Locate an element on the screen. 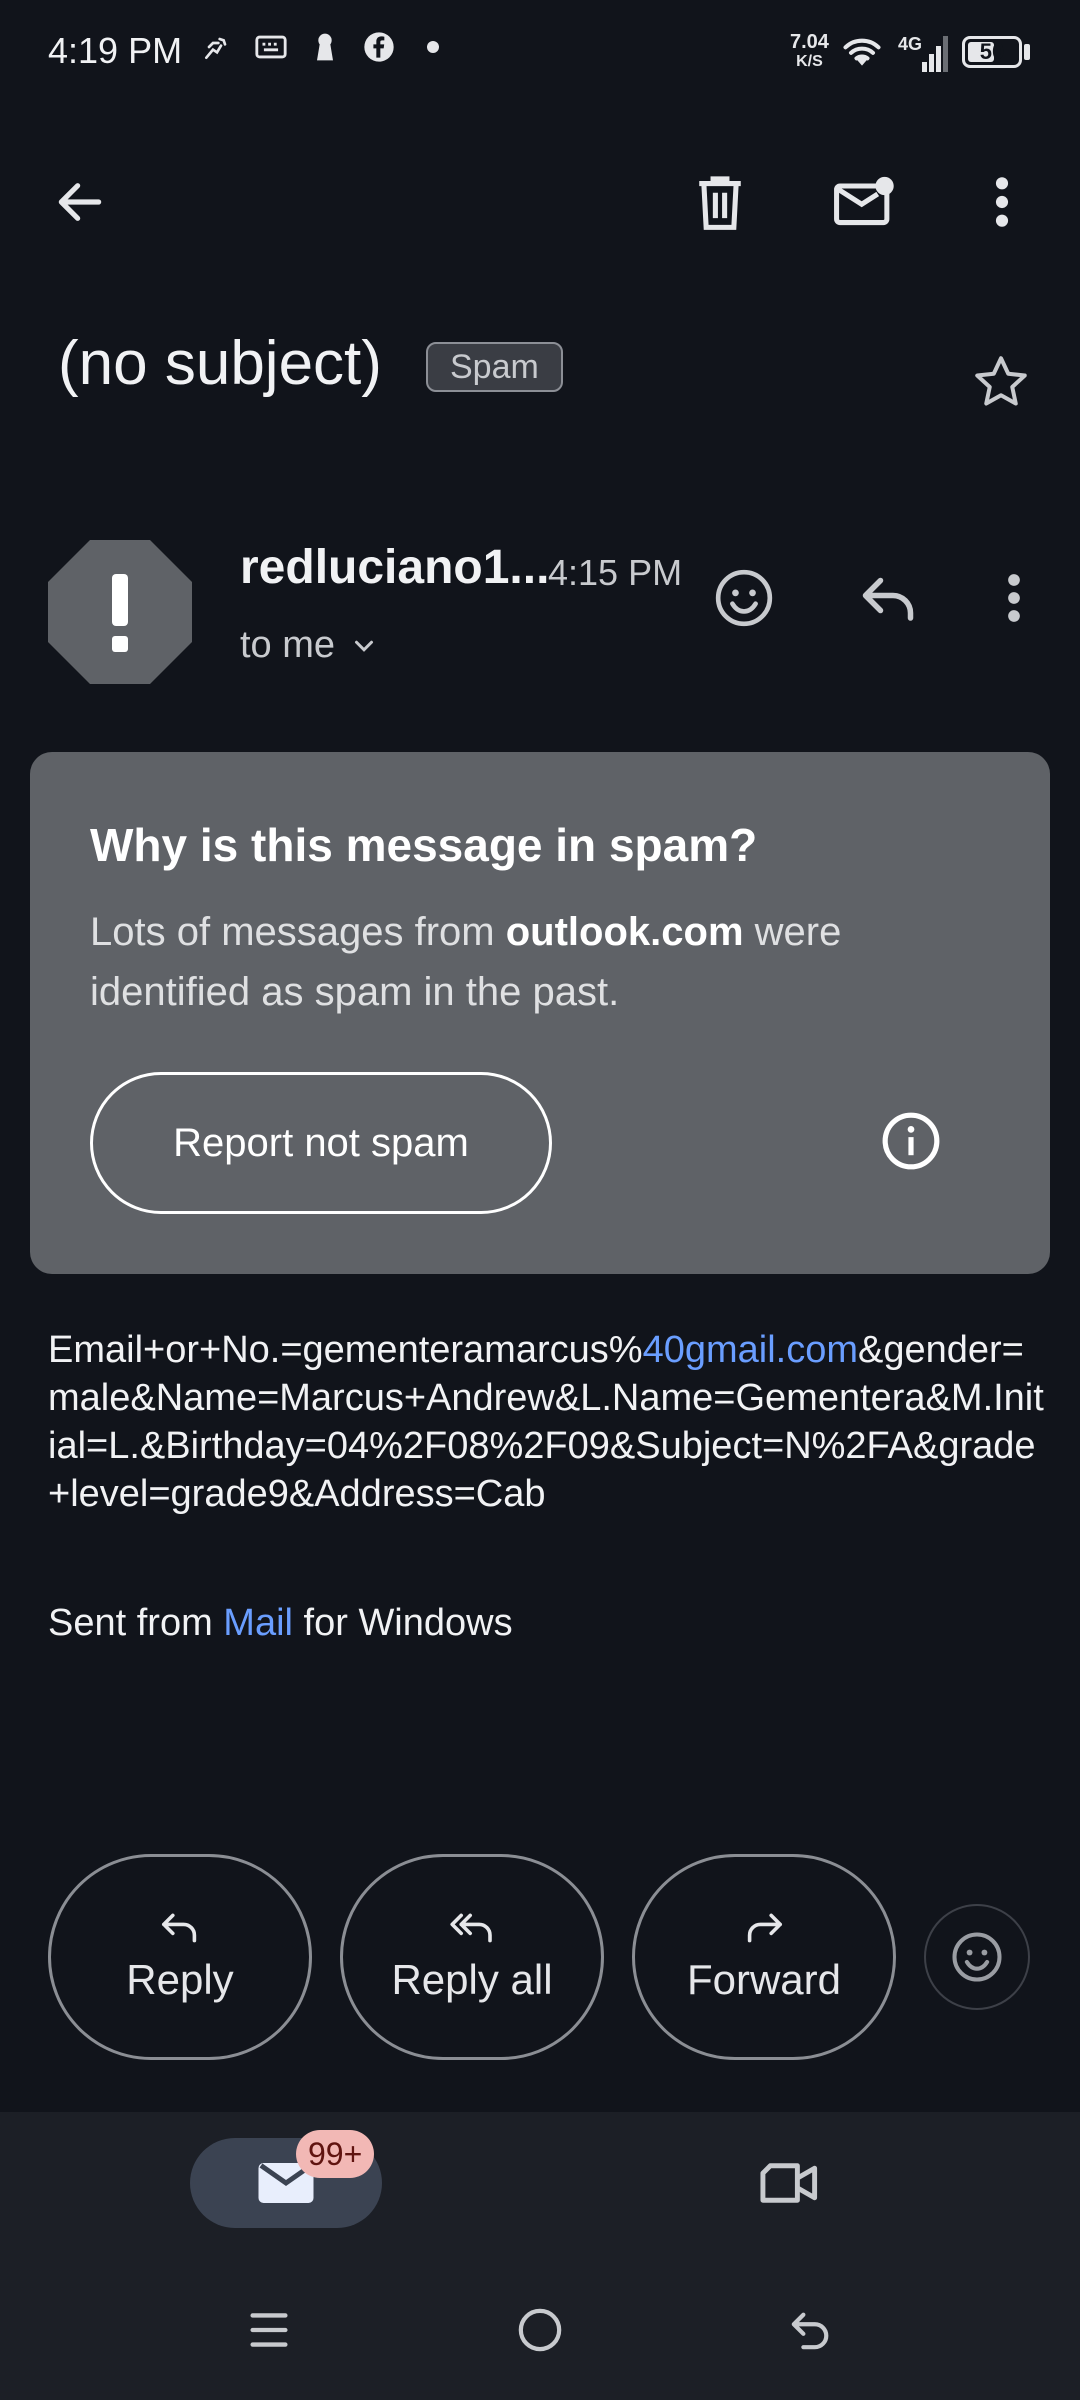 Image resolution: width=1080 pixels, height=2400 pixels. forward-label: Forward is located at coordinates (764, 1979).